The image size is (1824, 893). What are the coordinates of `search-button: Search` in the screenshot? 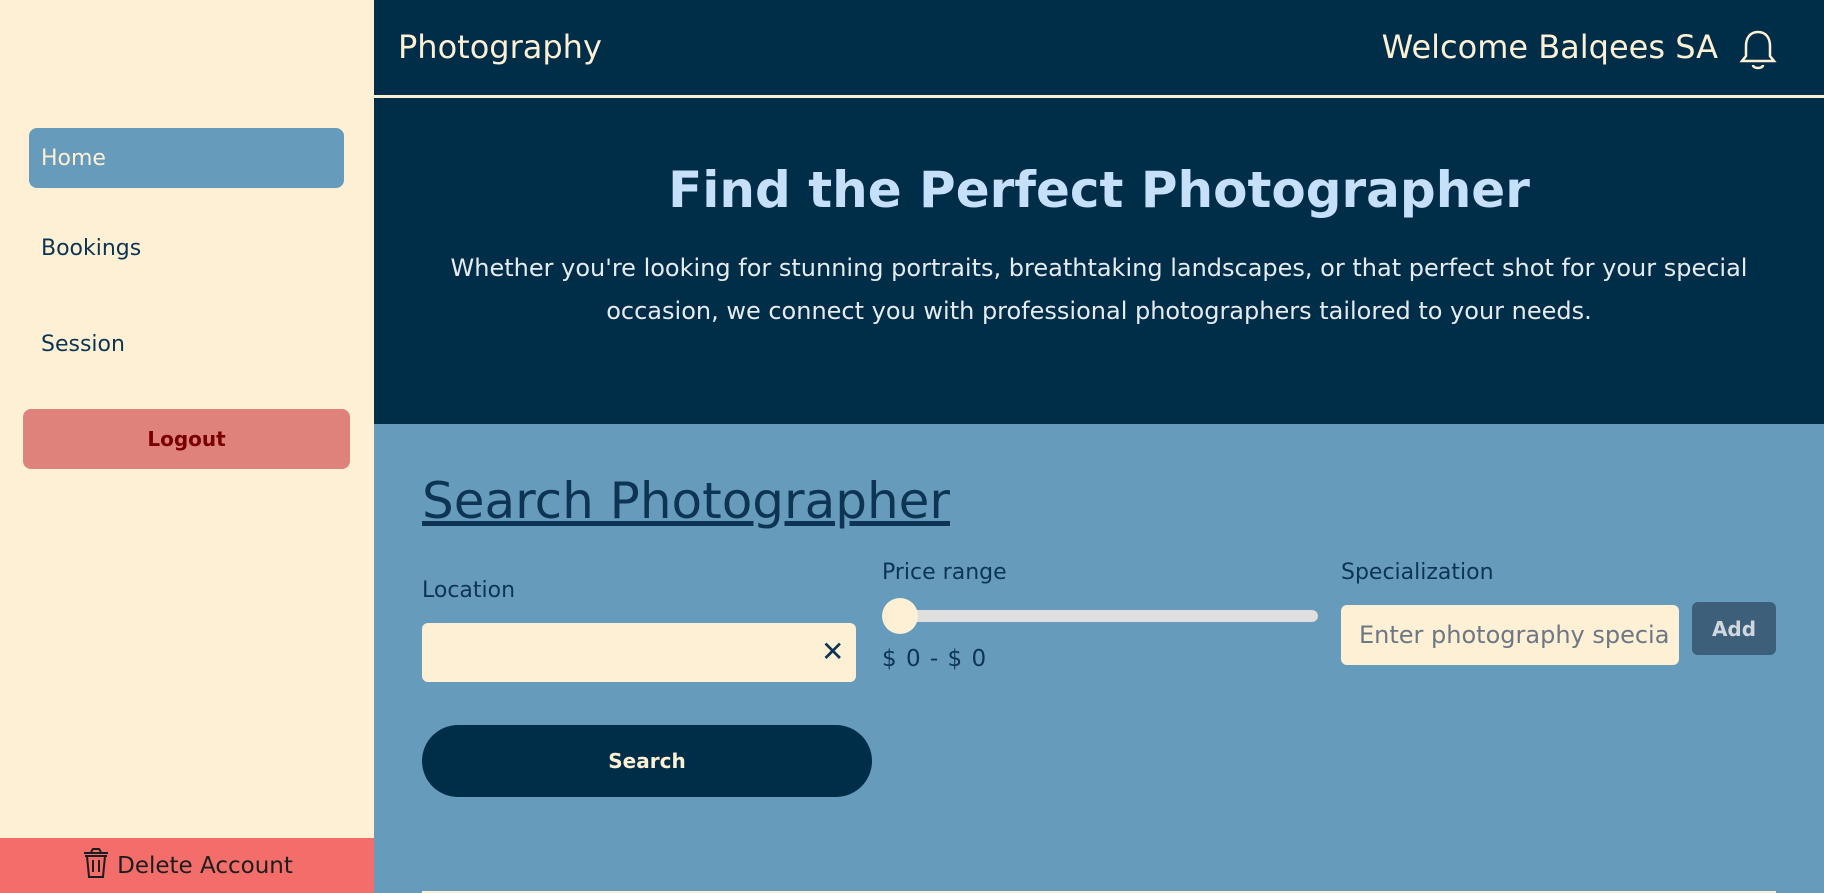 It's located at (647, 761).